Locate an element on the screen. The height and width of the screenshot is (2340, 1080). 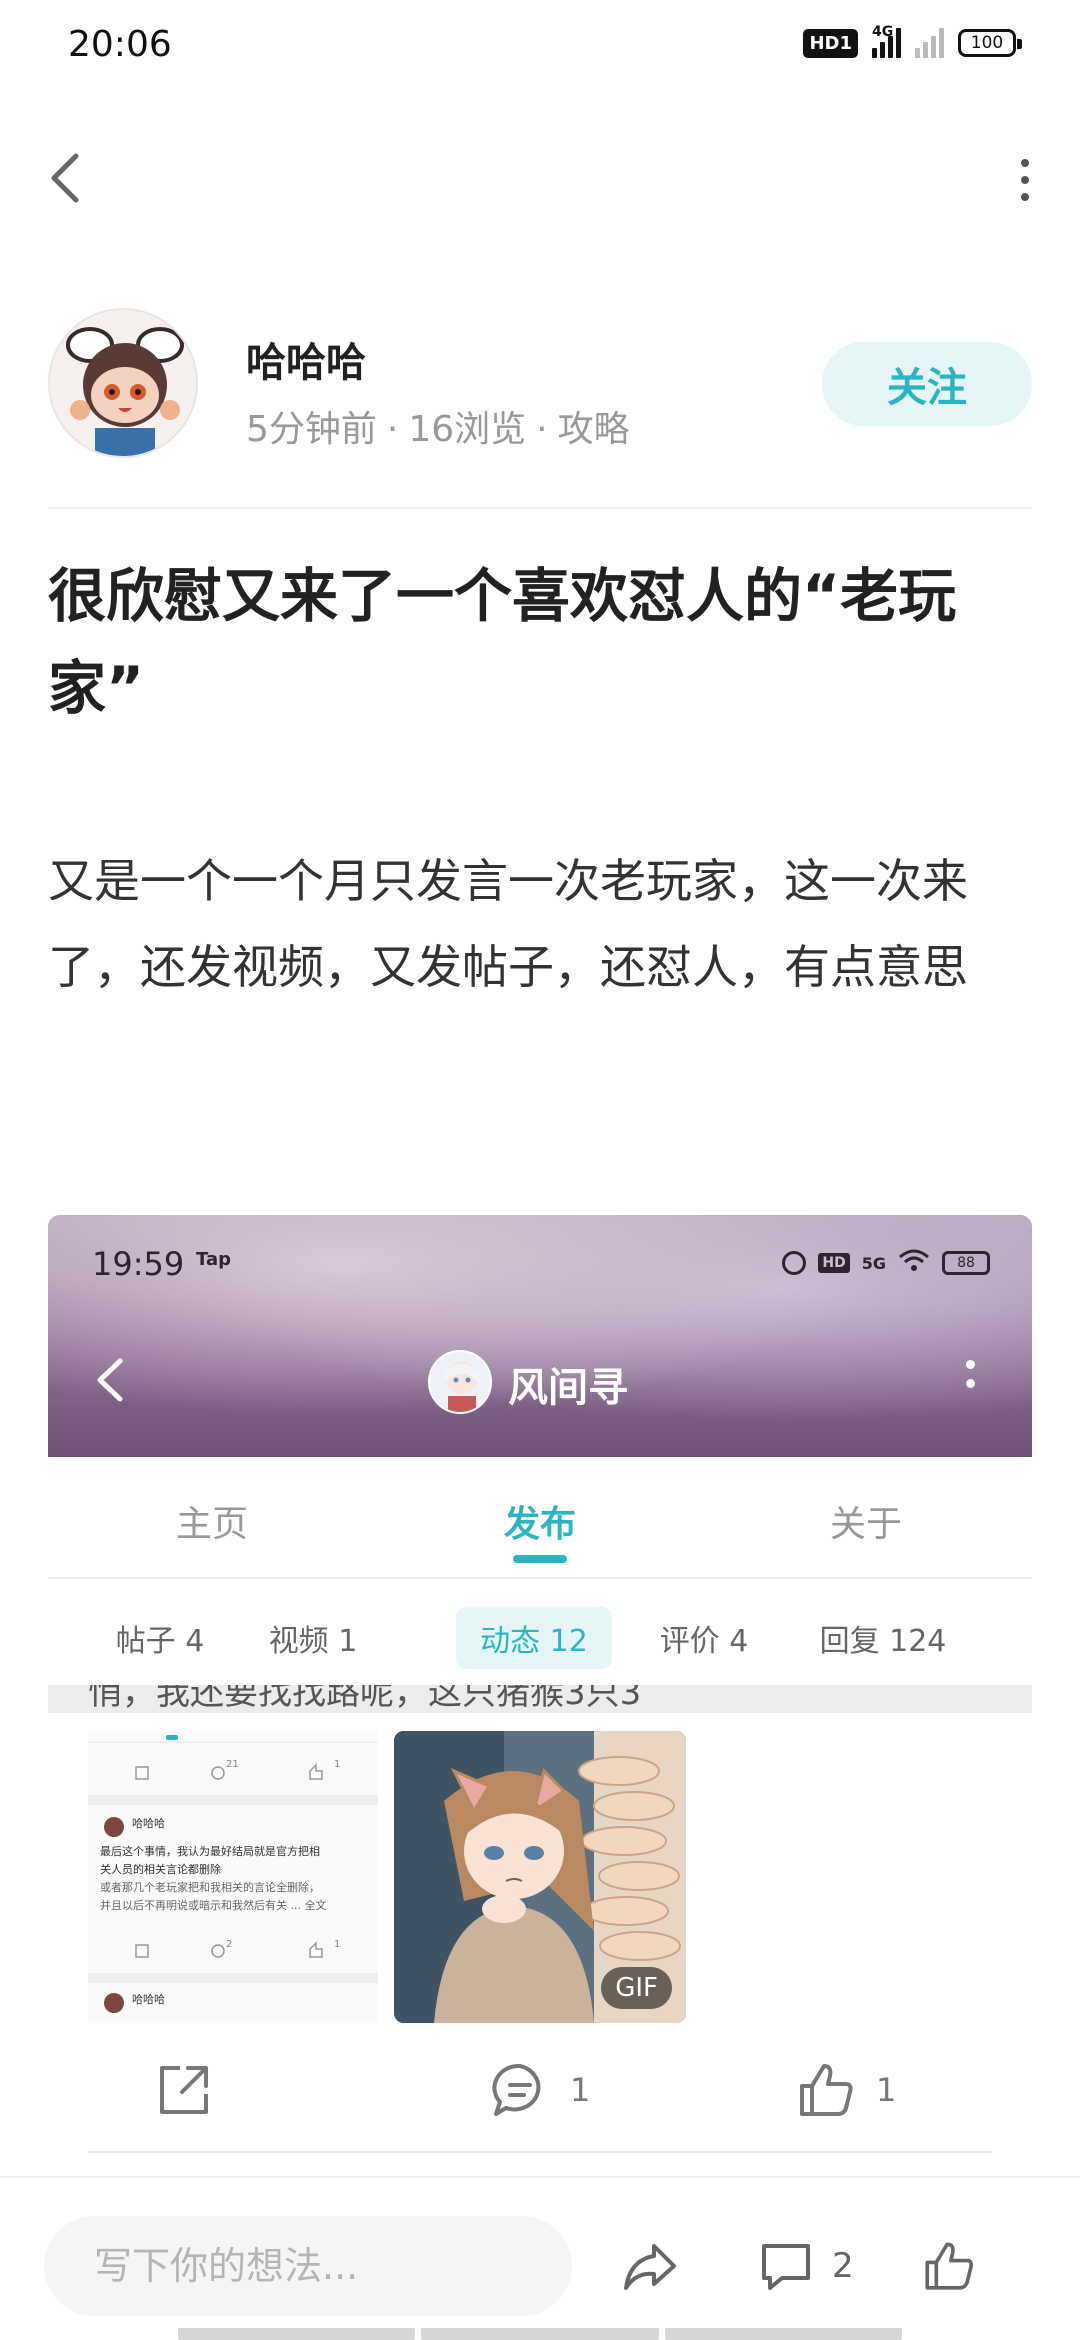
embed-tab-publish: 发布 is located at coordinates (540, 1524).